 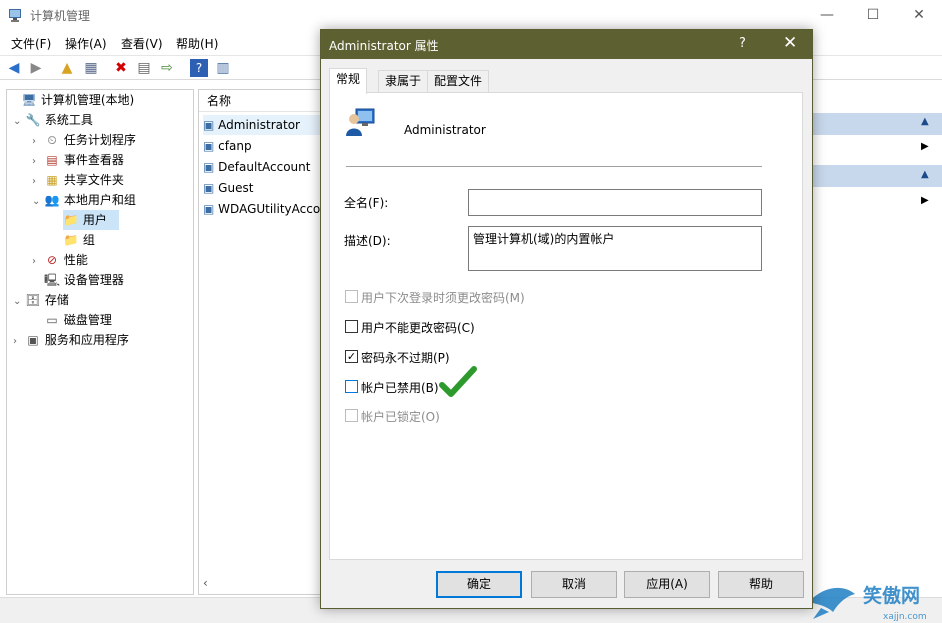 I want to click on tree-item-label: 存储, so click(x=56, y=300).